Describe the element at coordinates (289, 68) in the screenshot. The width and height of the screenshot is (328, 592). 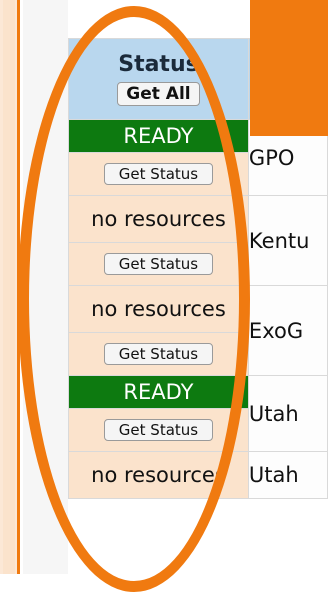
I see `orange-highlight-box` at that location.